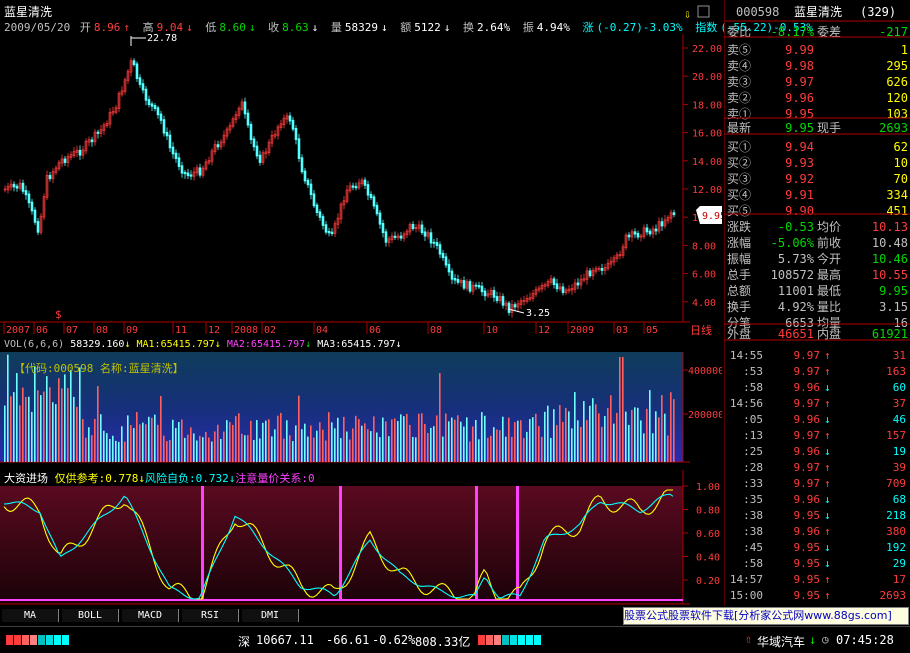 The width and height of the screenshot is (910, 653). What do you see at coordinates (58, 314) in the screenshot?
I see `event-flag: $` at bounding box center [58, 314].